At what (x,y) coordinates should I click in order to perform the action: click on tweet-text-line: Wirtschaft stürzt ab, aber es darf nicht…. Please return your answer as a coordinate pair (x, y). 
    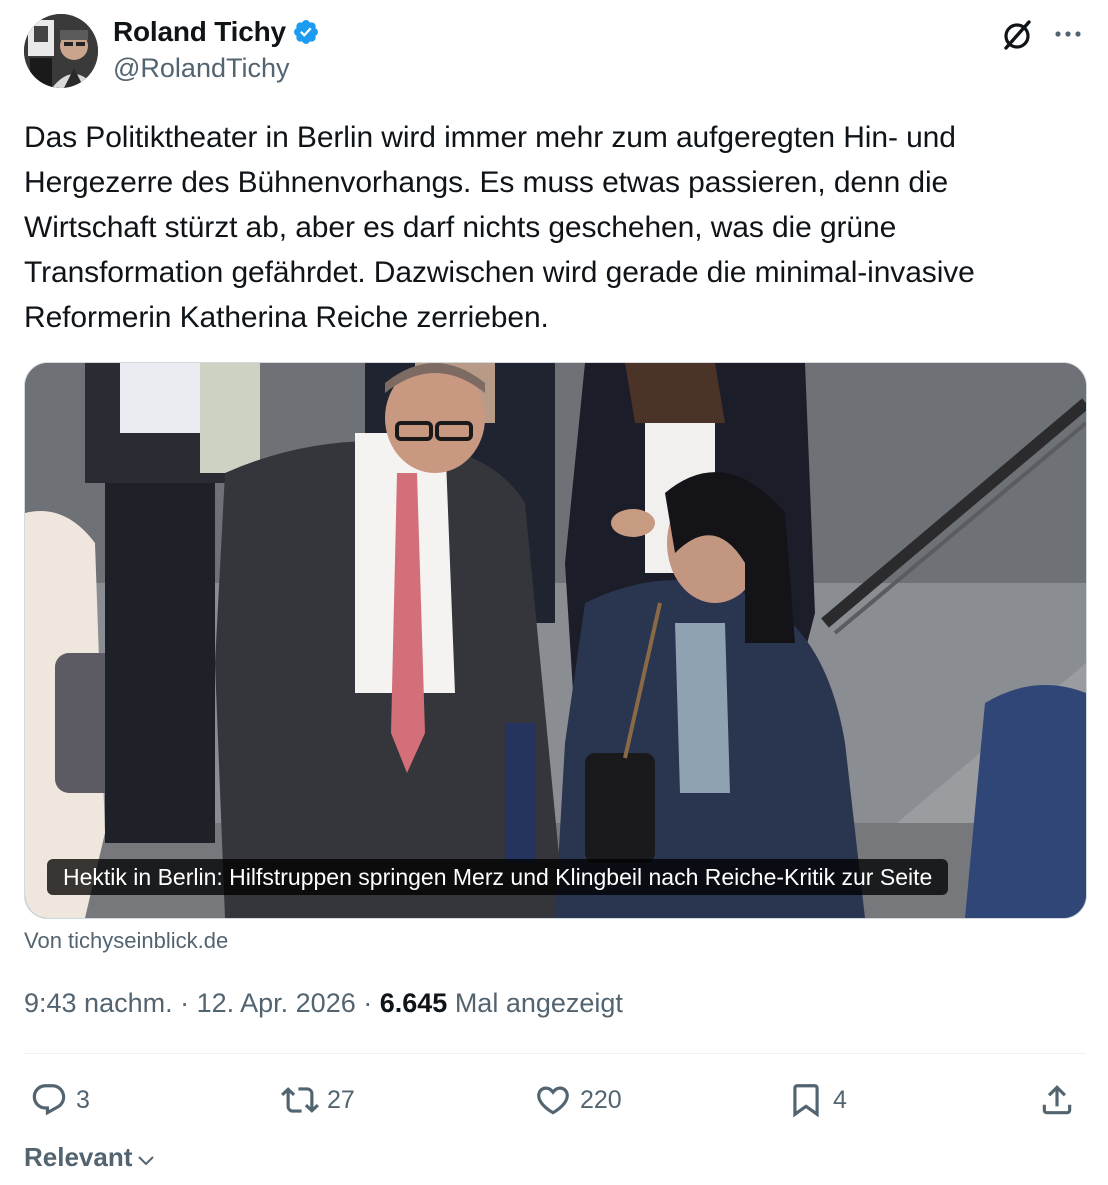
    Looking at the image, I should click on (460, 227).